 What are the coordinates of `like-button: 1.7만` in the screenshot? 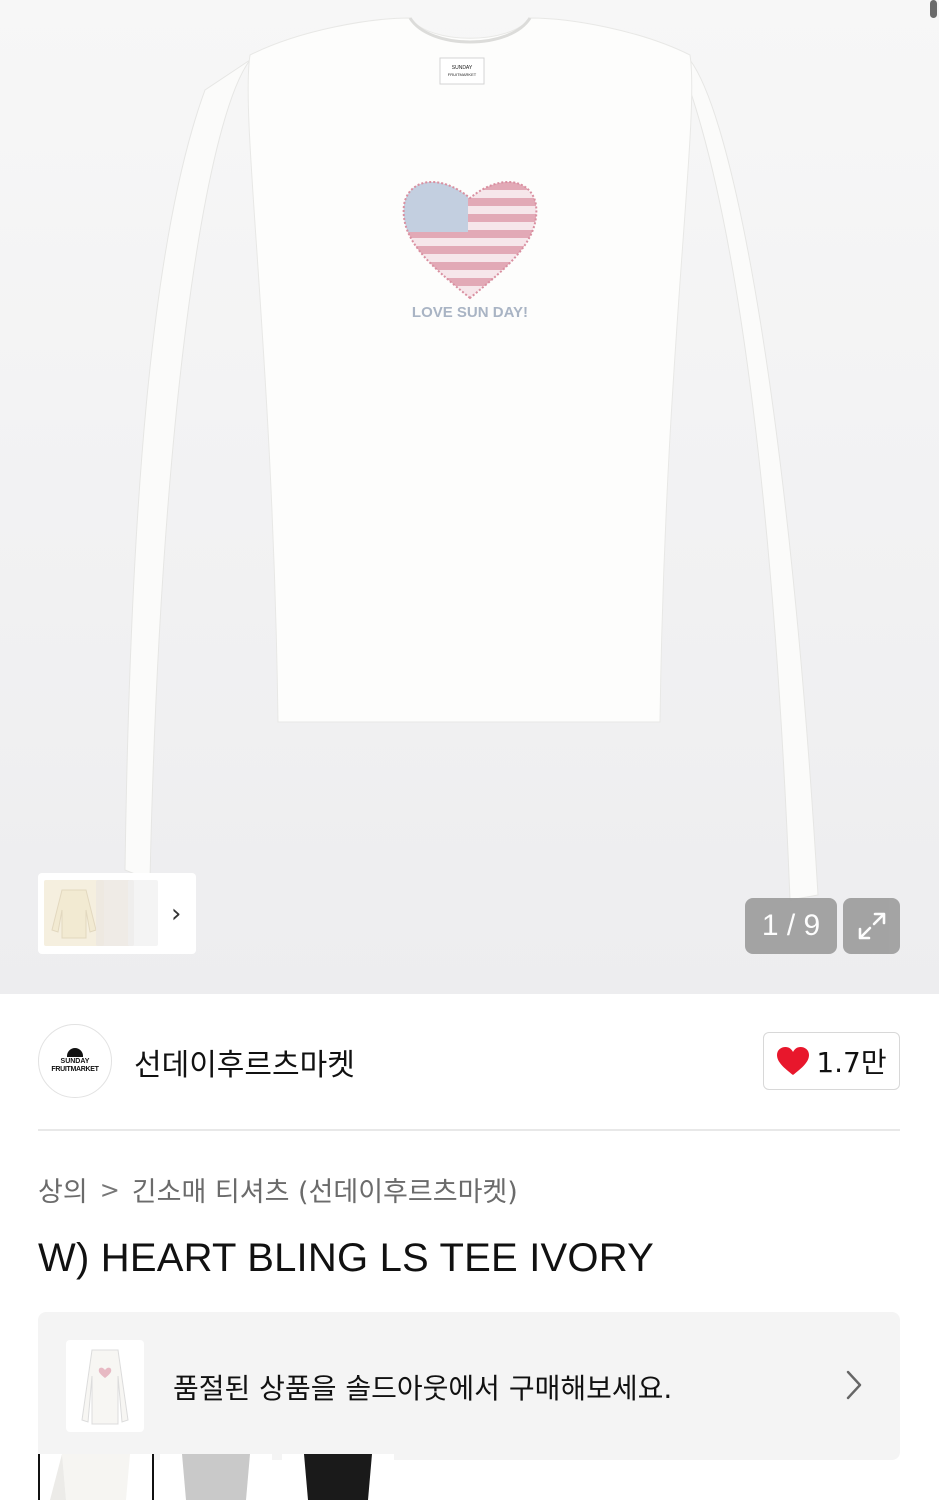 It's located at (831, 1061).